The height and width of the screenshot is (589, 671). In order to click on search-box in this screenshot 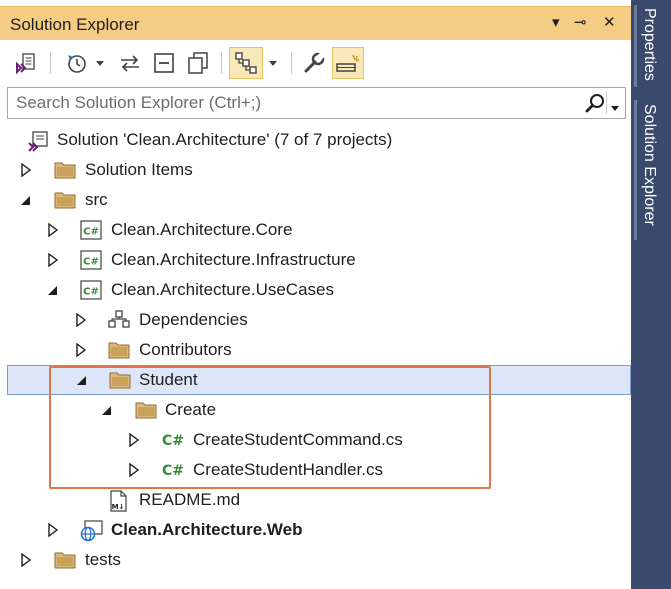, I will do `click(316, 103)`.